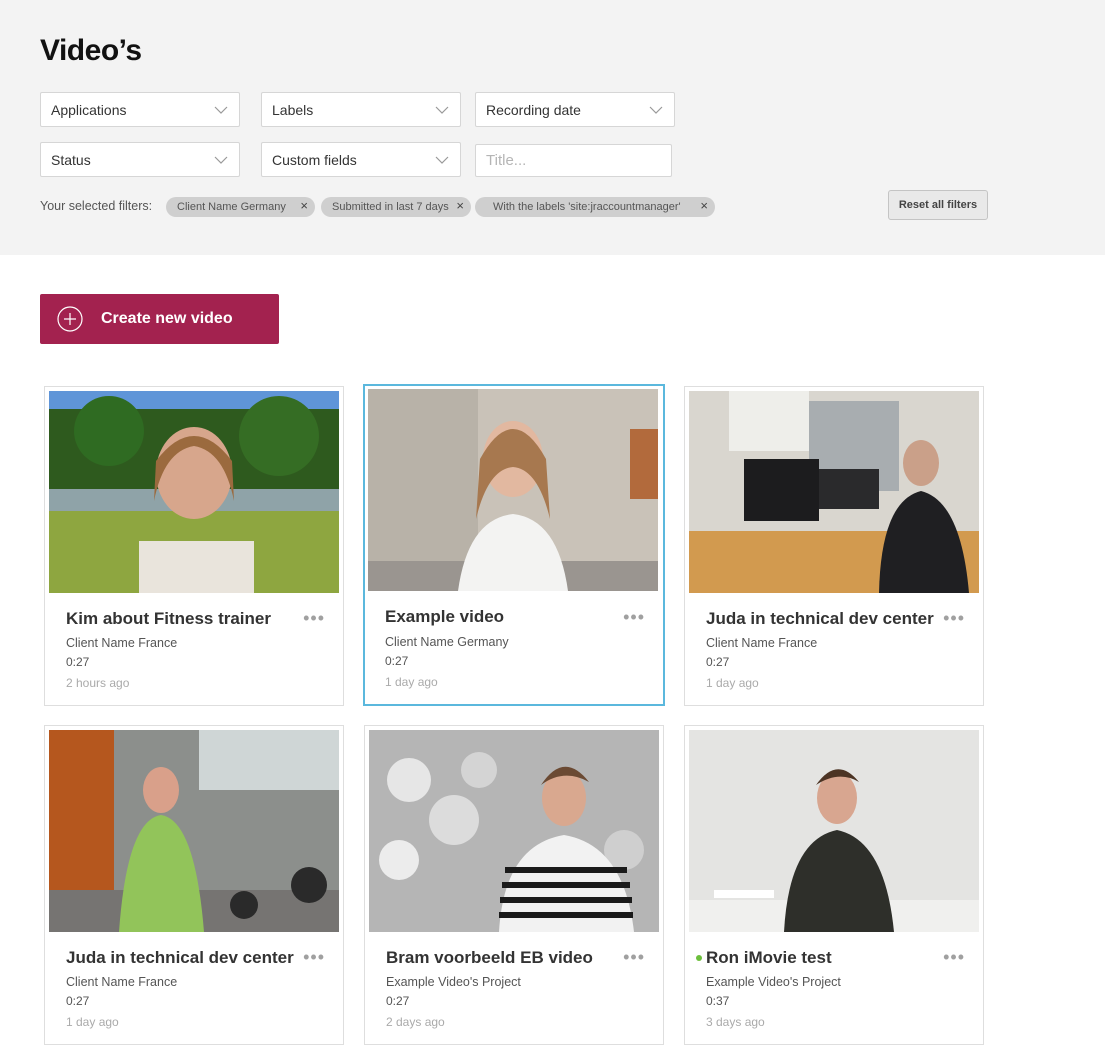  What do you see at coordinates (96, 206) in the screenshot?
I see `selected-filters-label: Your selected filters:` at bounding box center [96, 206].